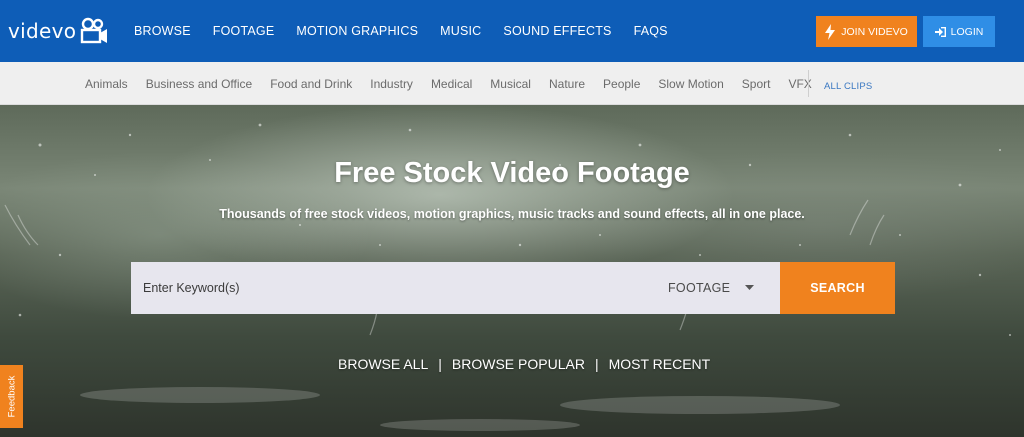 This screenshot has width=1024, height=437. Describe the element at coordinates (874, 31) in the screenshot. I see `join-videvo-label: JOIN VIDEVO` at that location.